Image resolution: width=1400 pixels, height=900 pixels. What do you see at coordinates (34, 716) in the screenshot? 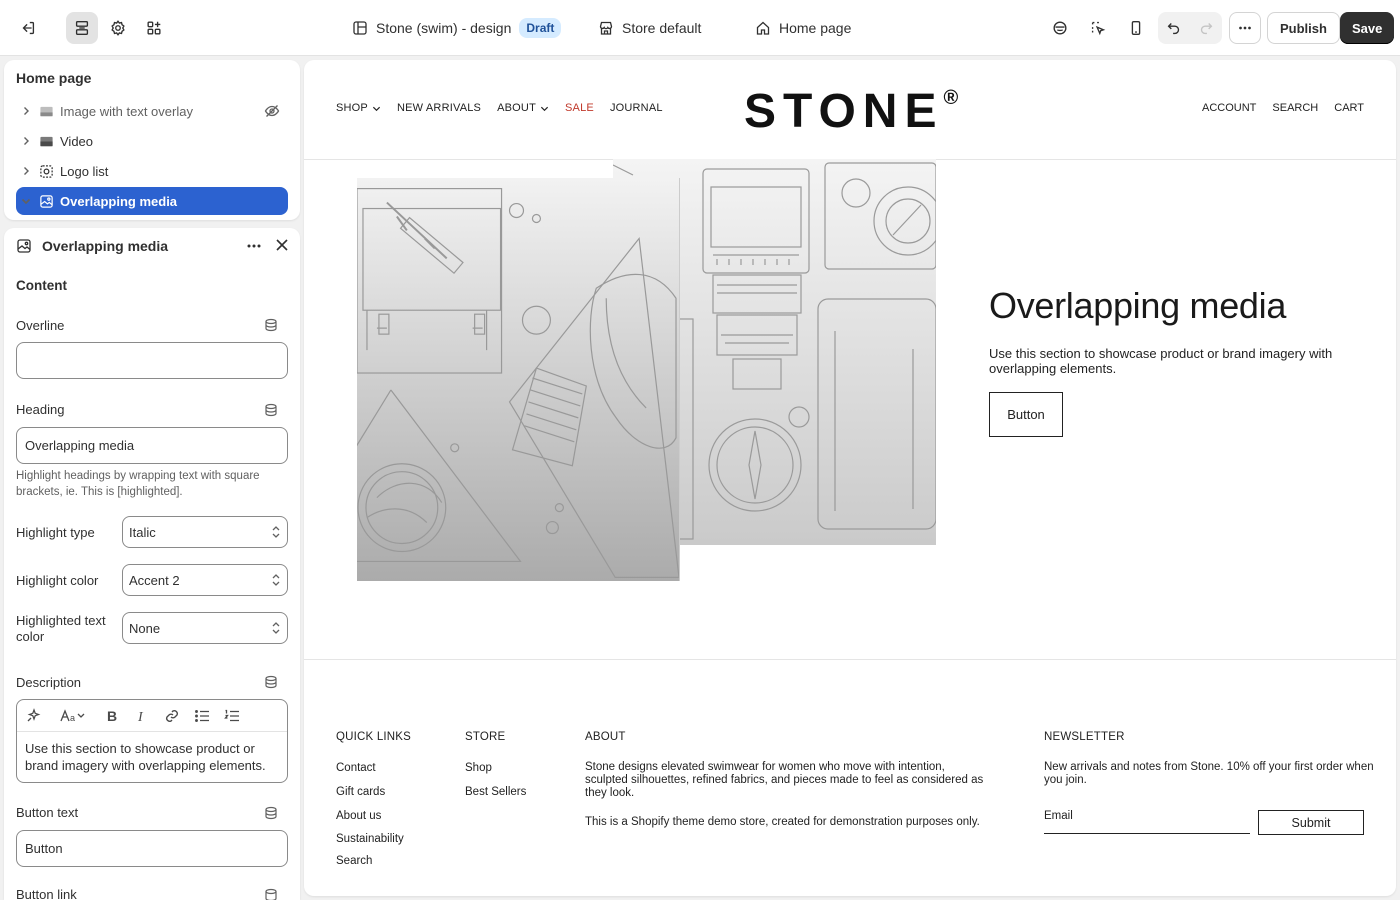
I see `ai-sparkle-icon` at bounding box center [34, 716].